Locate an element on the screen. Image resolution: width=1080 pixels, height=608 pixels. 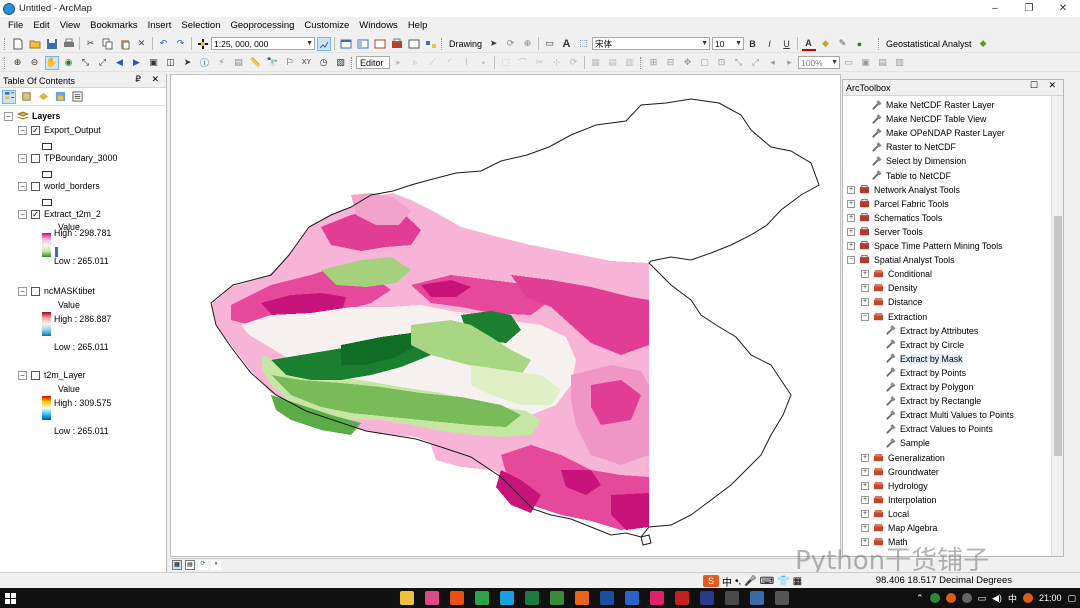
toggle-draft-icon: ▭ is located at coordinates (849, 63).